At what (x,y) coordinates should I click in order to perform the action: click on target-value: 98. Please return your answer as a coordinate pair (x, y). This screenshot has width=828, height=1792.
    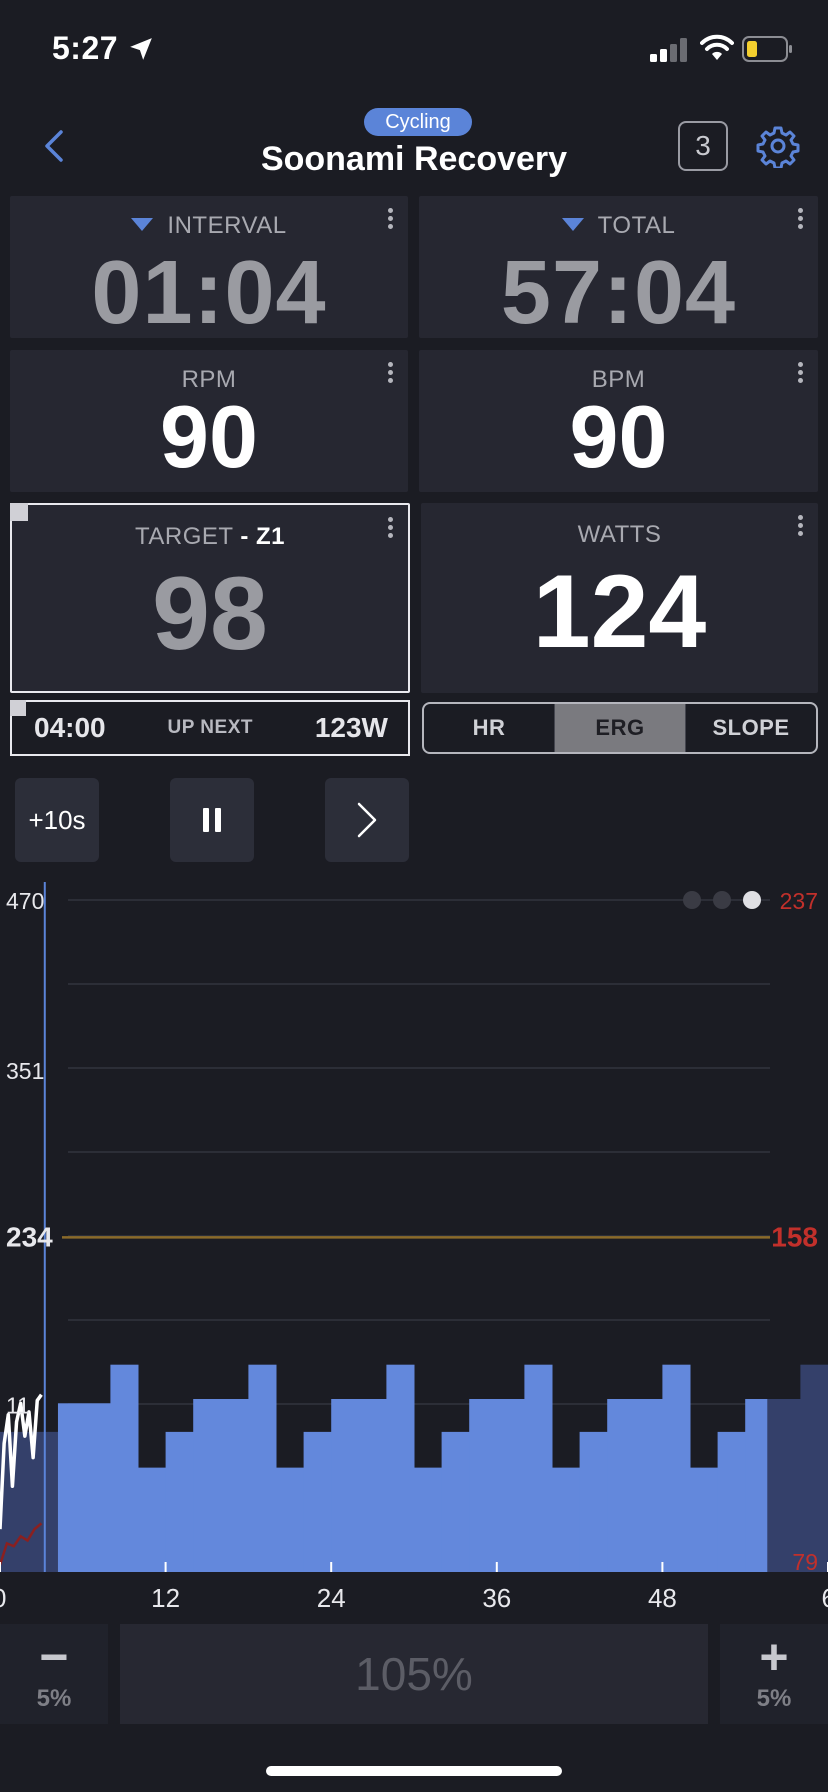
    Looking at the image, I should click on (210, 614).